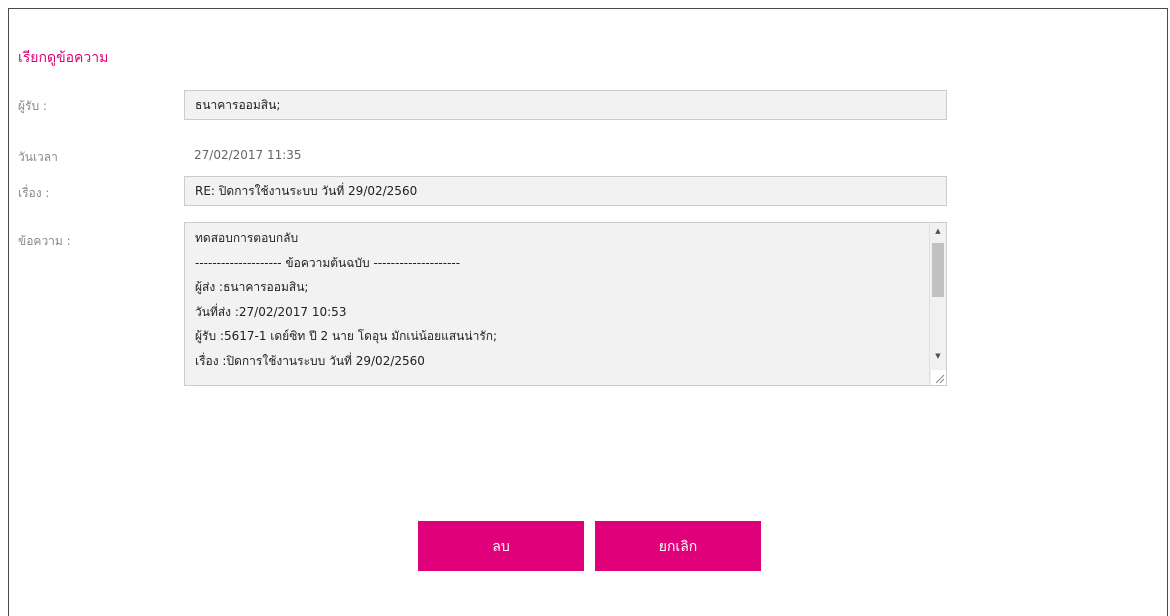  What do you see at coordinates (34, 193) in the screenshot?
I see `subject-label: เรื่อง :` at bounding box center [34, 193].